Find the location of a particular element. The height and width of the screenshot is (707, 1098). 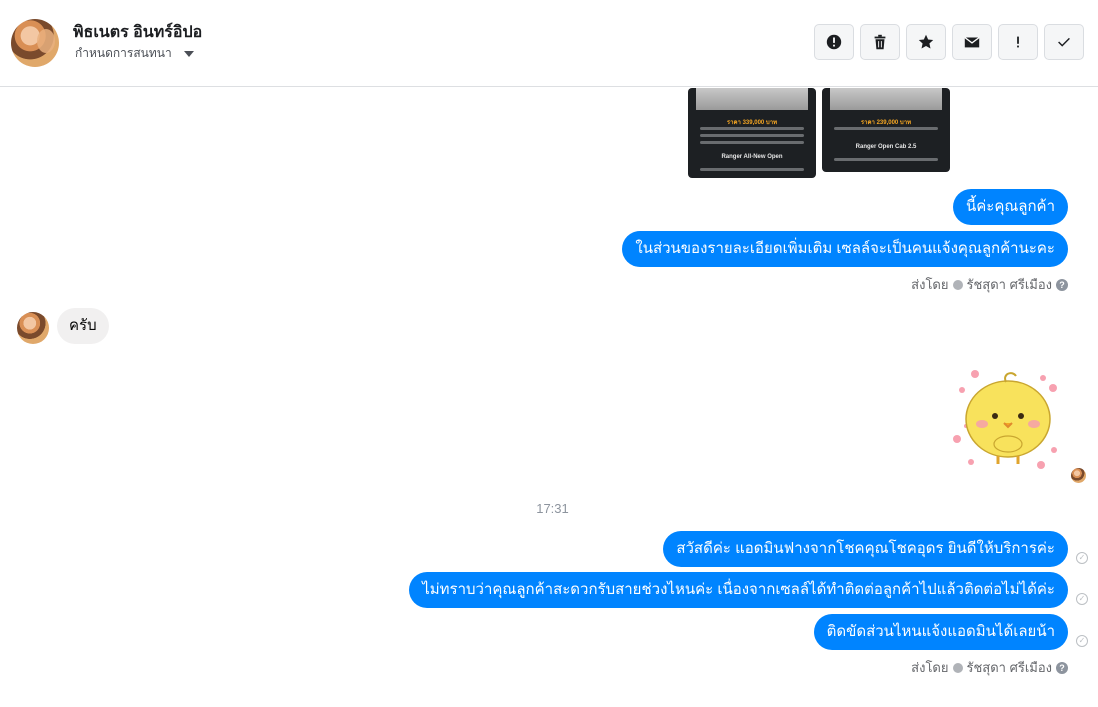

image-attachment: ราคา 339,000 บาท Ranger All-New Open is located at coordinates (752, 133).